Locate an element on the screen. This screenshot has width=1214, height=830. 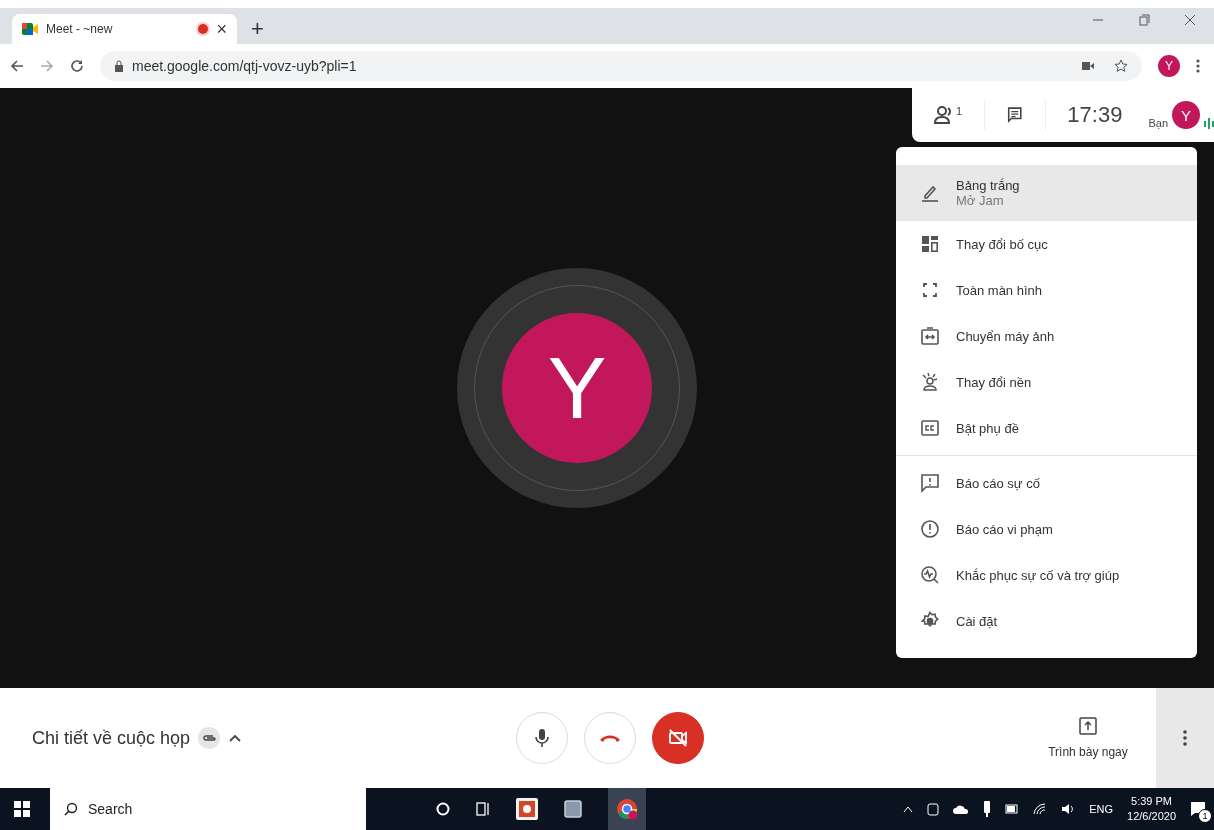
new-tab-button: + is located at coordinates (257, 29).